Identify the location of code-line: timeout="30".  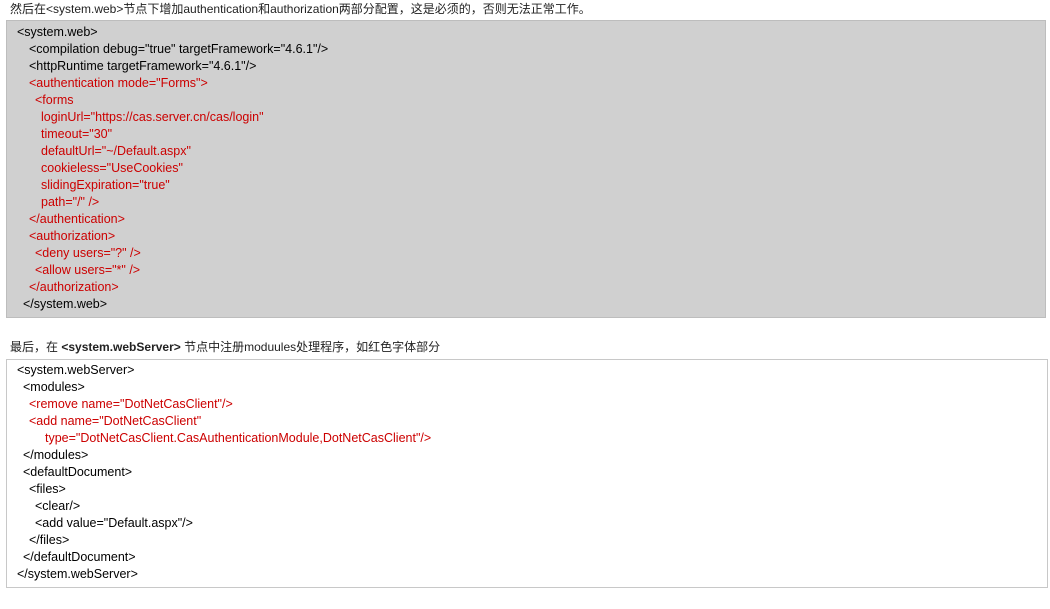
(77, 134).